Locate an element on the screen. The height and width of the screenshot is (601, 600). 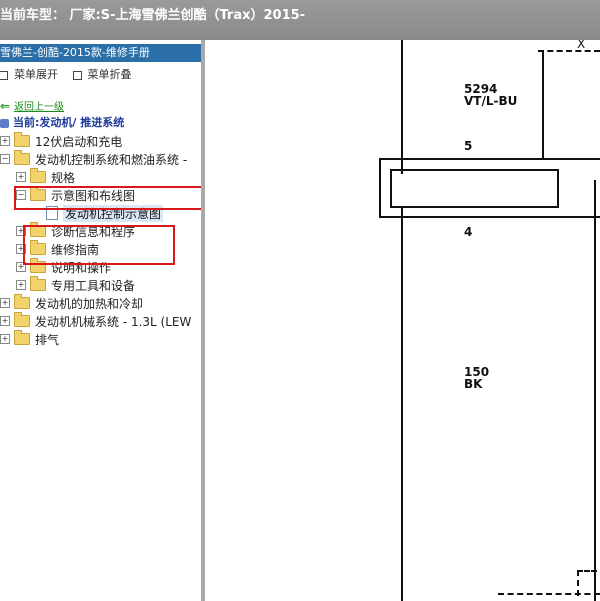
location-icon is located at coordinates (4, 123).